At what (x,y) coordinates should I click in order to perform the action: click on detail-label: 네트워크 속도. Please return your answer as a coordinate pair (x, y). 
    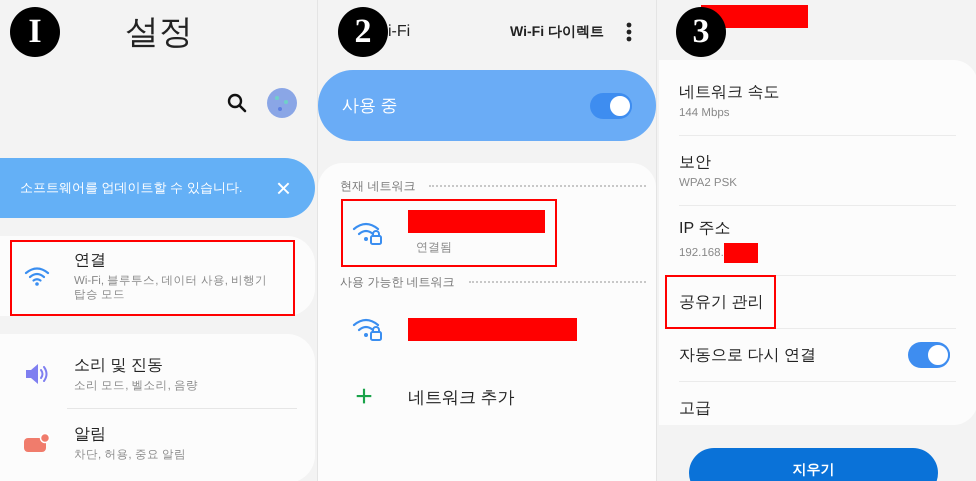
    Looking at the image, I should click on (729, 93).